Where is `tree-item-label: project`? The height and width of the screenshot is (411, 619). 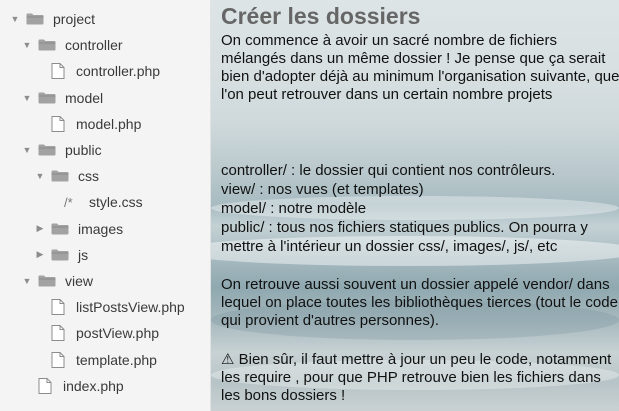
tree-item-label: project is located at coordinates (74, 19).